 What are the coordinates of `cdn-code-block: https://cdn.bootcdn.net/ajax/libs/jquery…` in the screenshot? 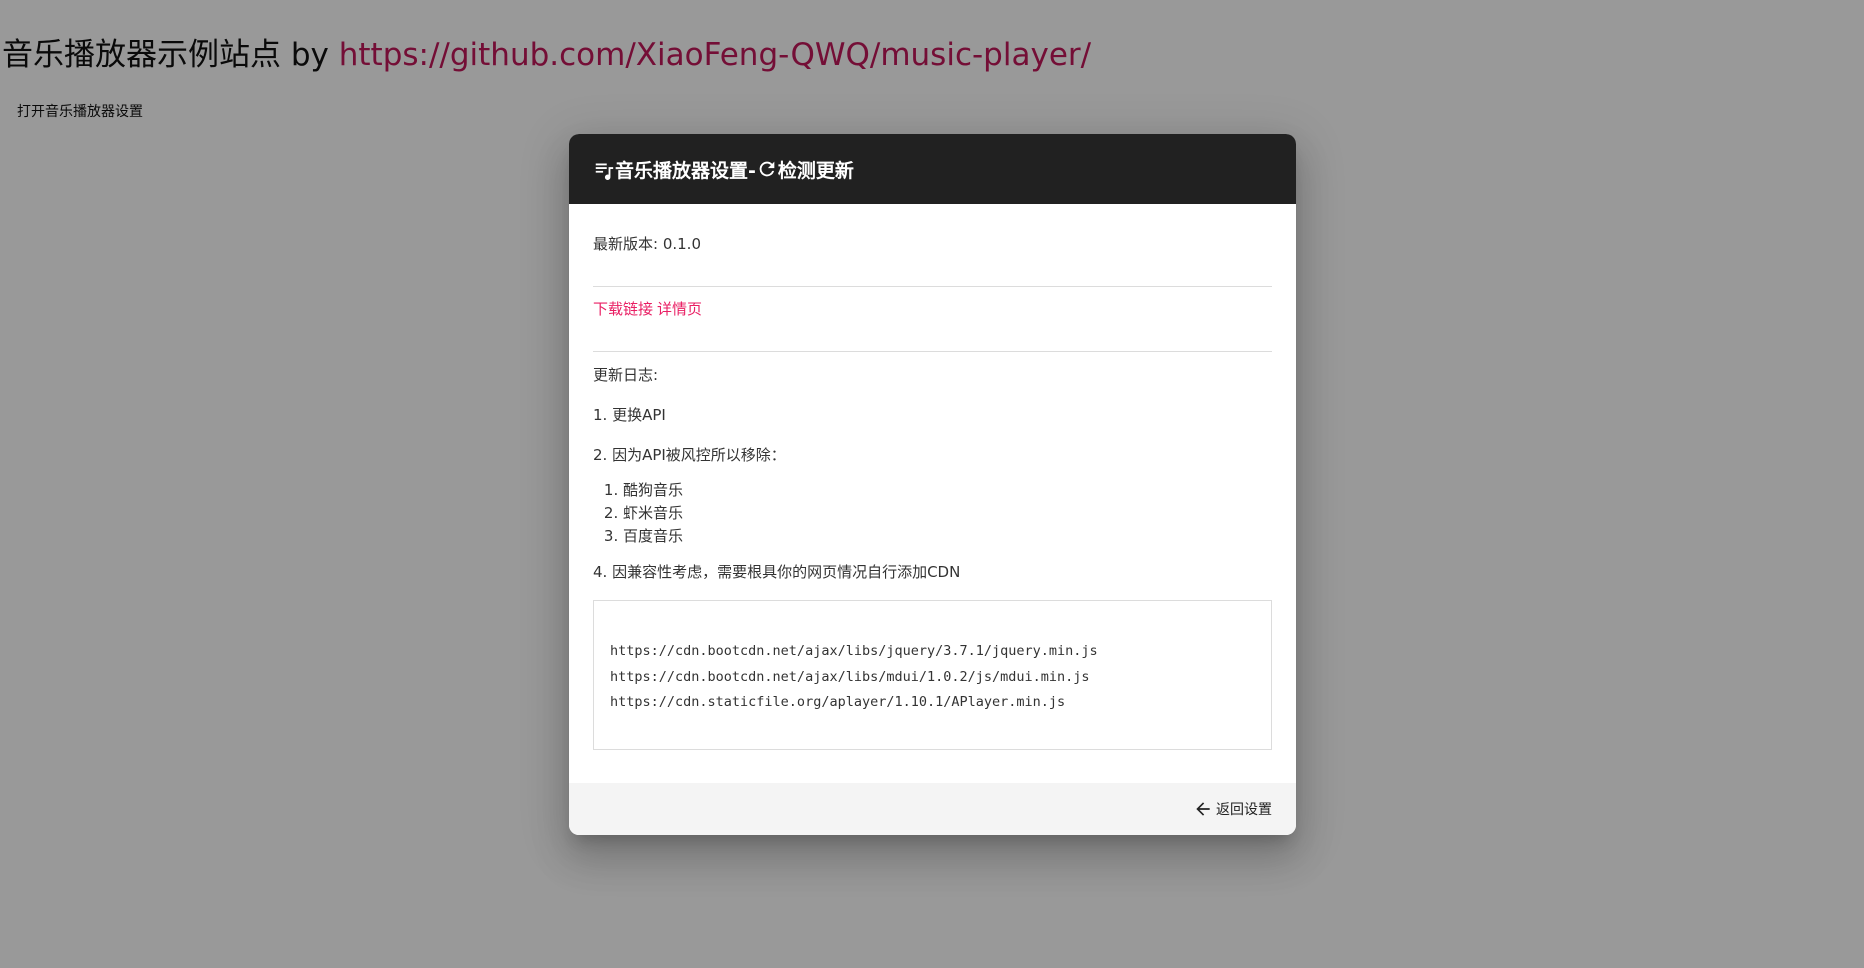 It's located at (932, 675).